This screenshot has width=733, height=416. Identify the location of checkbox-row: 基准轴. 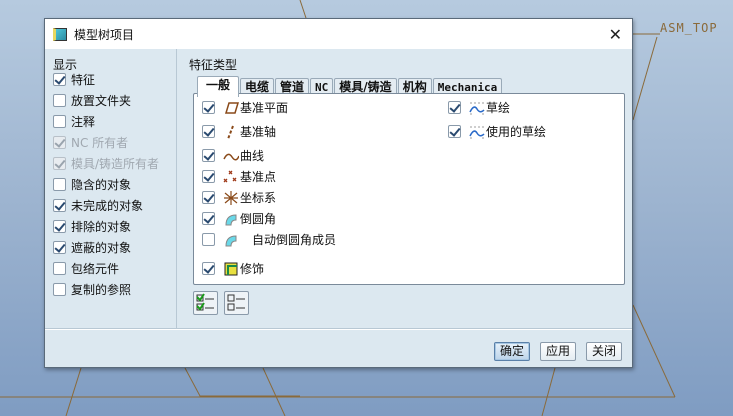
(239, 131).